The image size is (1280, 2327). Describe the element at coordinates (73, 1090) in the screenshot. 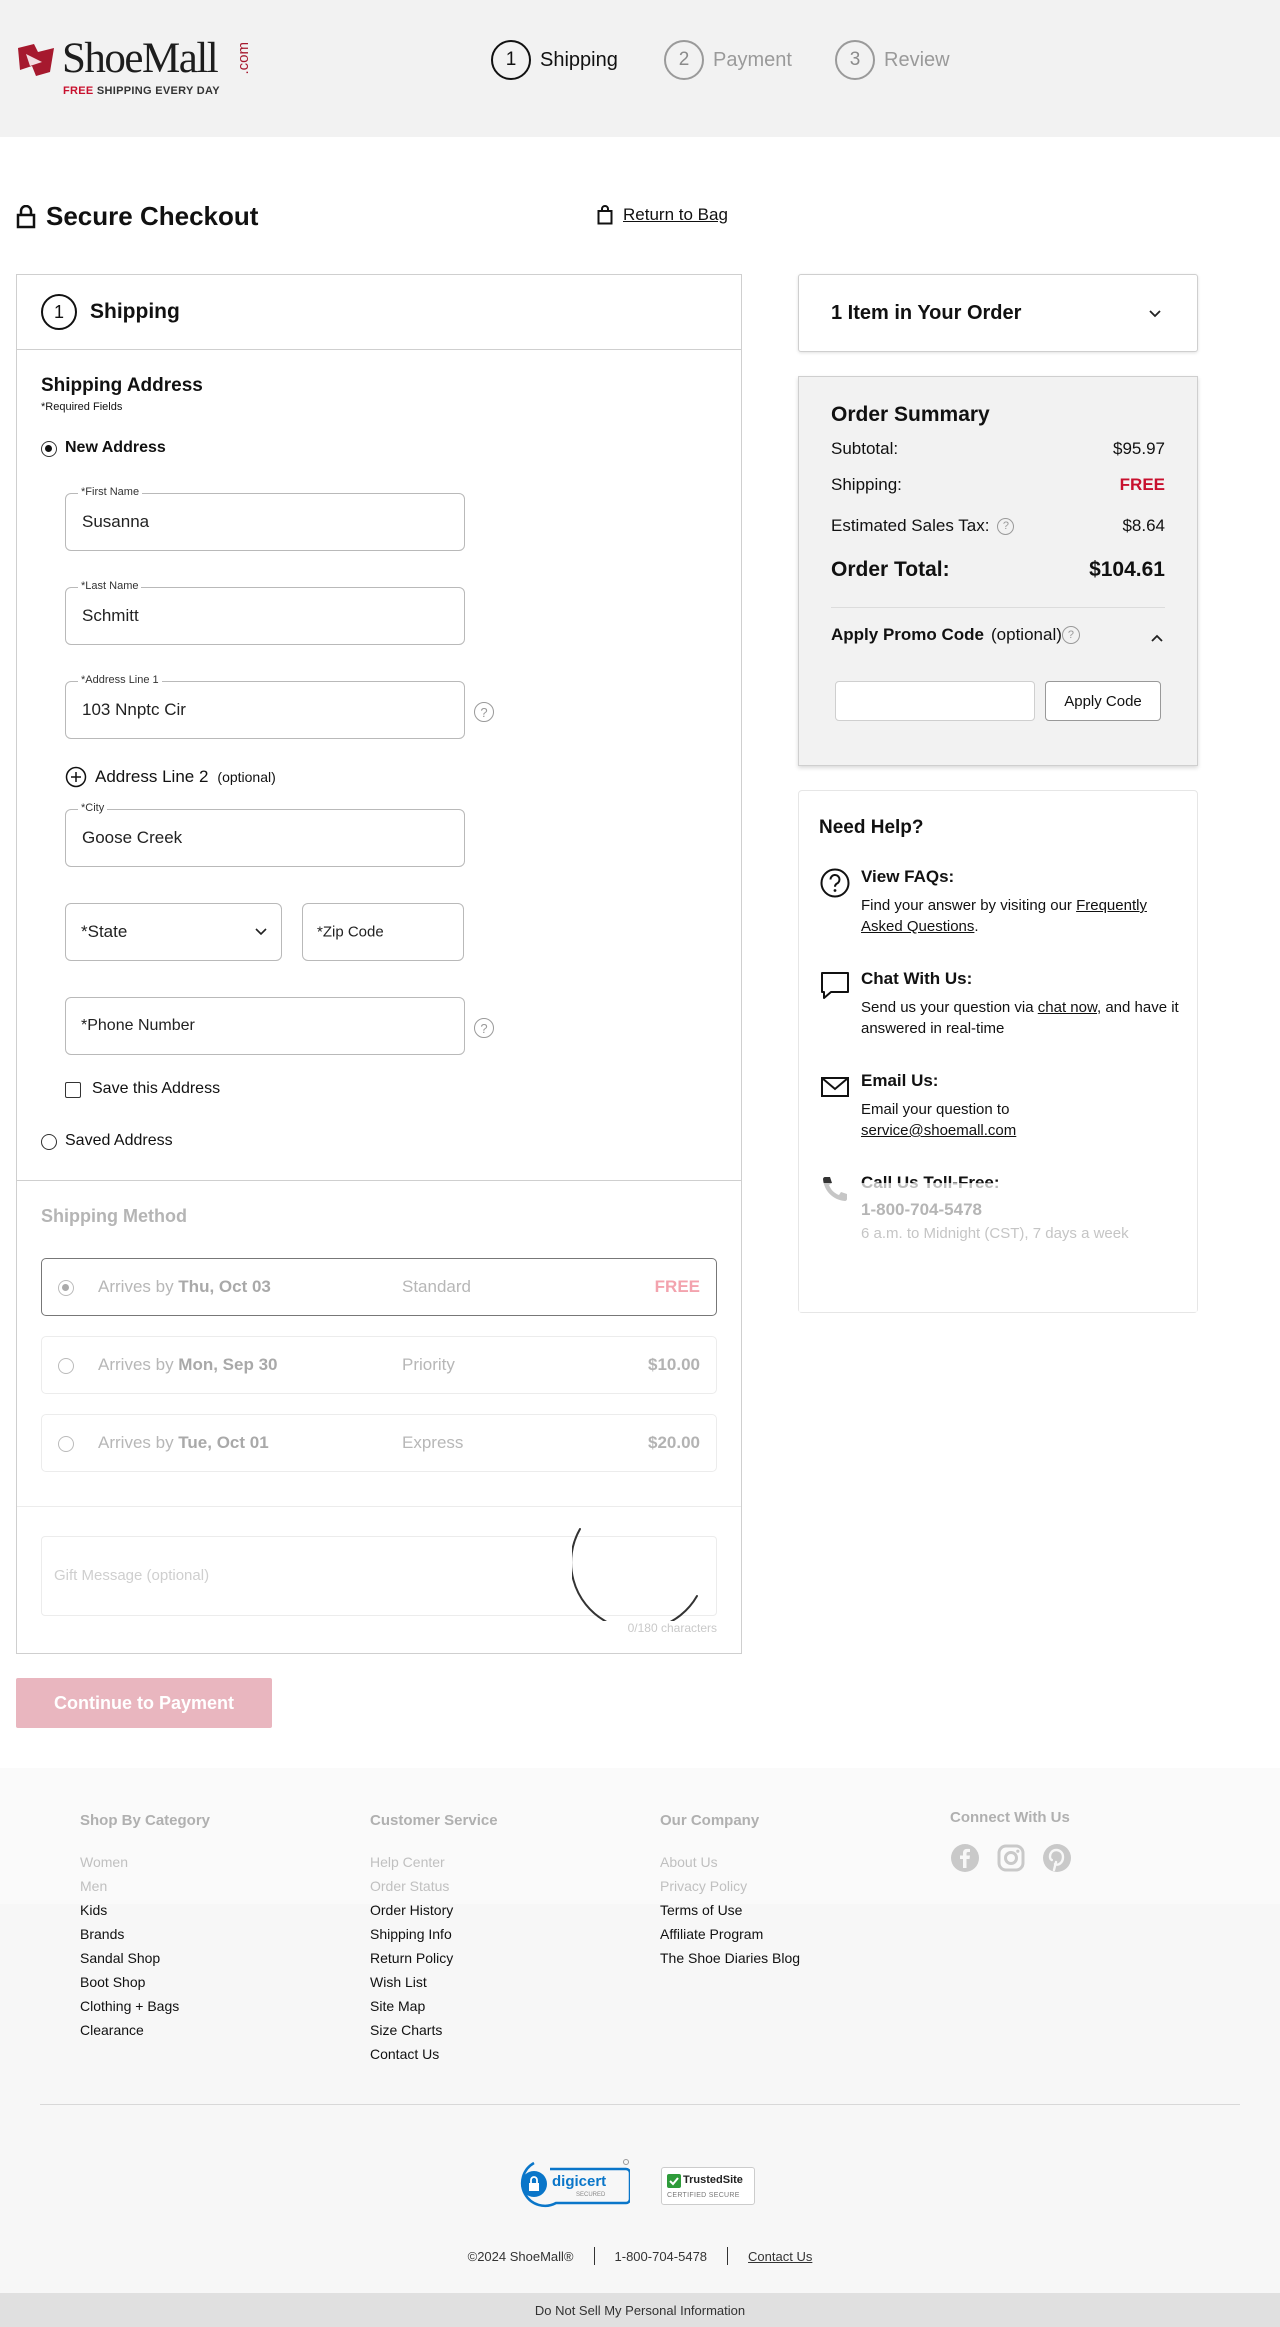

I see `save-address-checkbox` at that location.